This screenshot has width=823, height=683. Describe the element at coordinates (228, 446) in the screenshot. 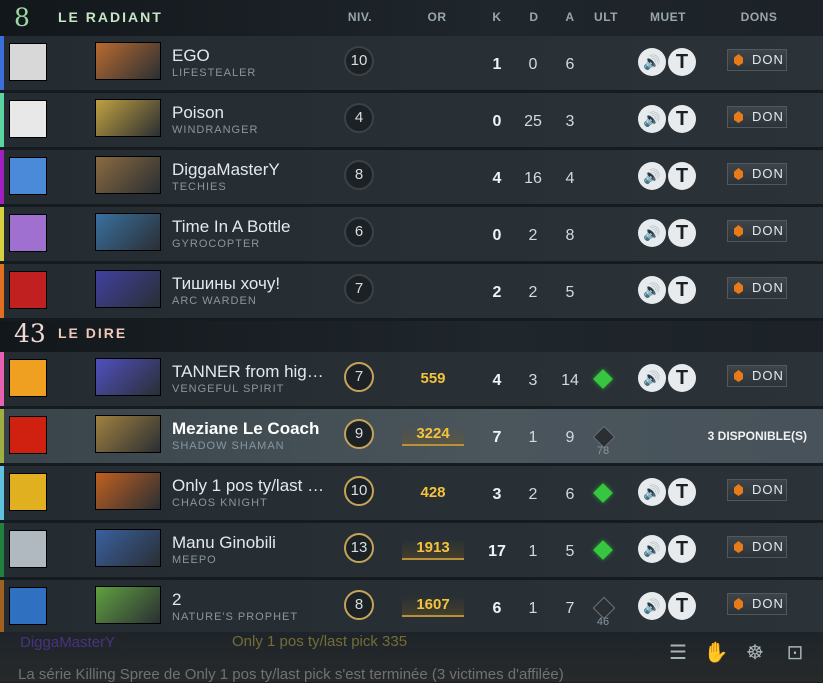

I see `hero-name: SHADOW SHAMAN` at that location.